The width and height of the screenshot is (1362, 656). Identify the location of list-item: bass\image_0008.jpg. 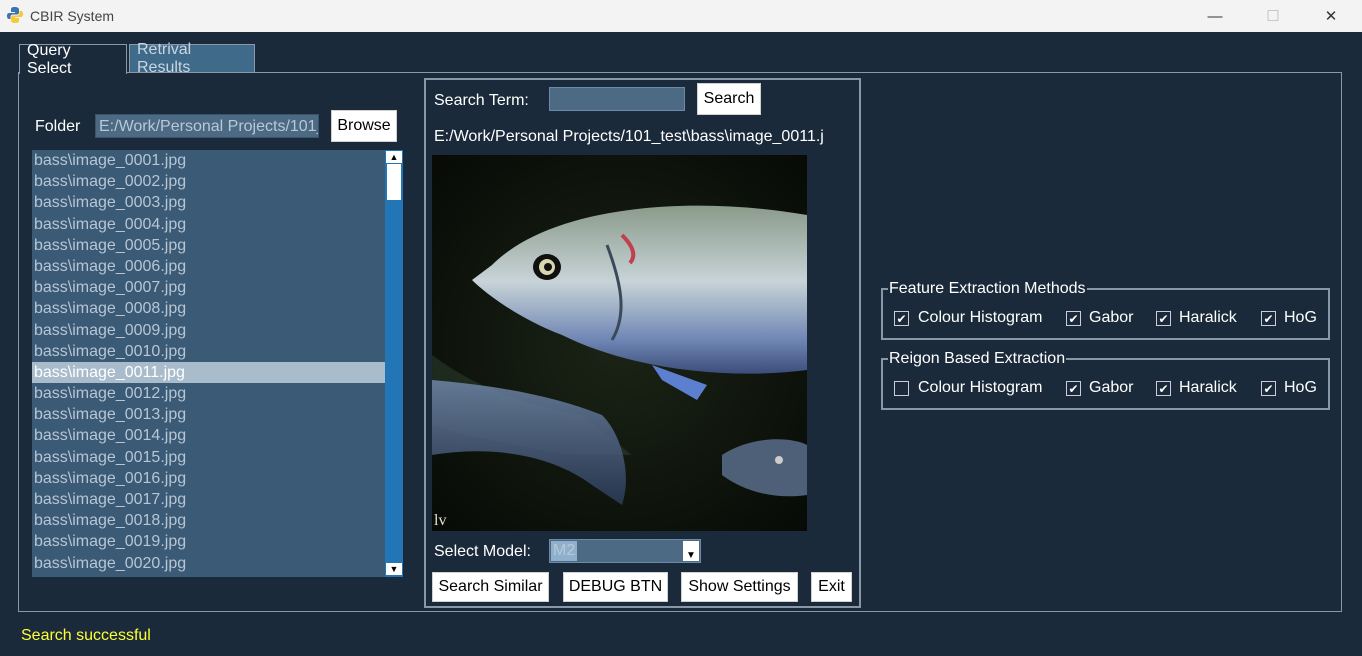
(208, 308).